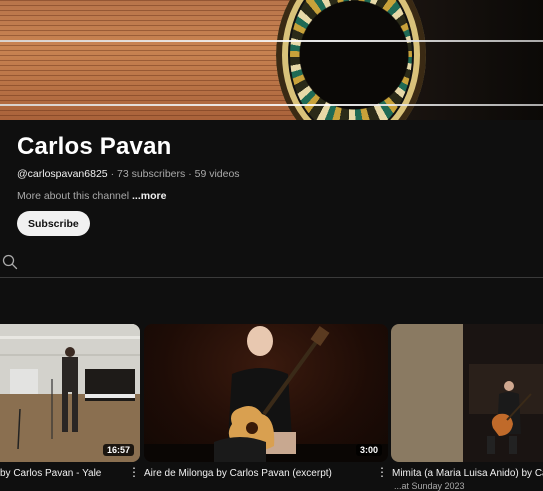  What do you see at coordinates (467, 473) in the screenshot?
I see `video-title: Mimita (a Maria Luisa Anido) by Ca` at bounding box center [467, 473].